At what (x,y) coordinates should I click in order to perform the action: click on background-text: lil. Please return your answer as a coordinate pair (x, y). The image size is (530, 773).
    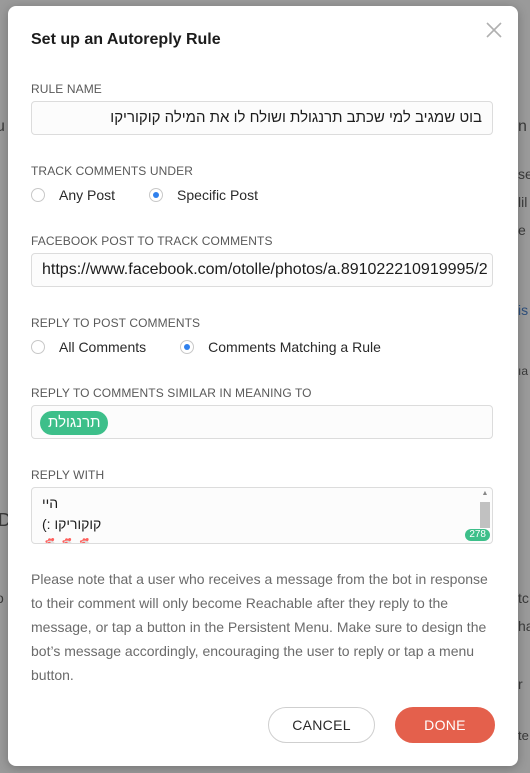
    Looking at the image, I should click on (523, 202).